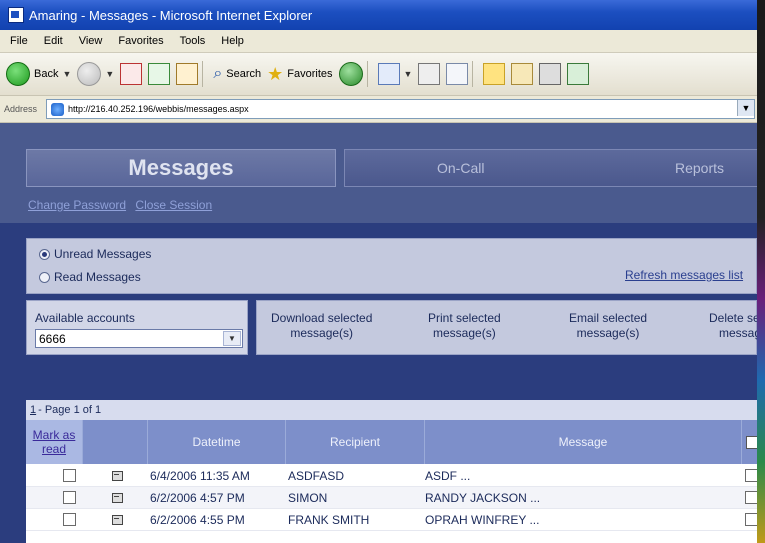 The width and height of the screenshot is (765, 543). I want to click on forward-button: ▼, so click(95, 74).